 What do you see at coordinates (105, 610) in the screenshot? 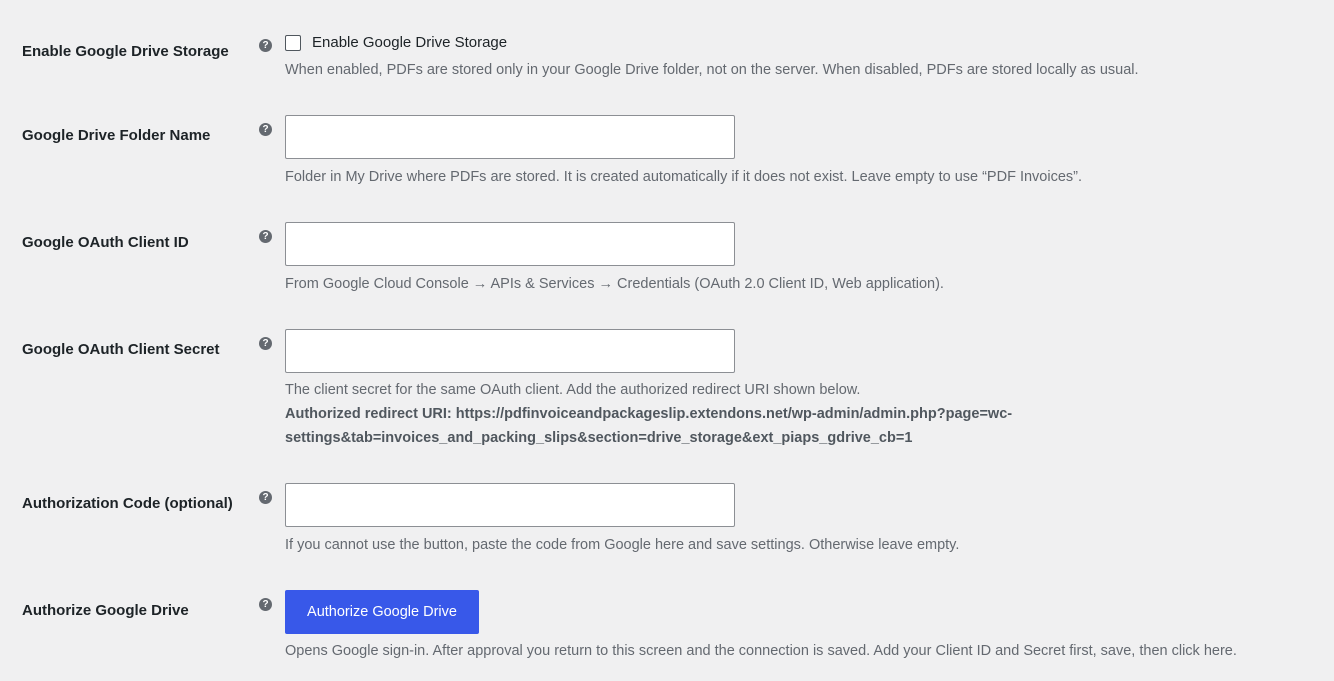
I see `authorize-label: Authorize Google Drive` at bounding box center [105, 610].